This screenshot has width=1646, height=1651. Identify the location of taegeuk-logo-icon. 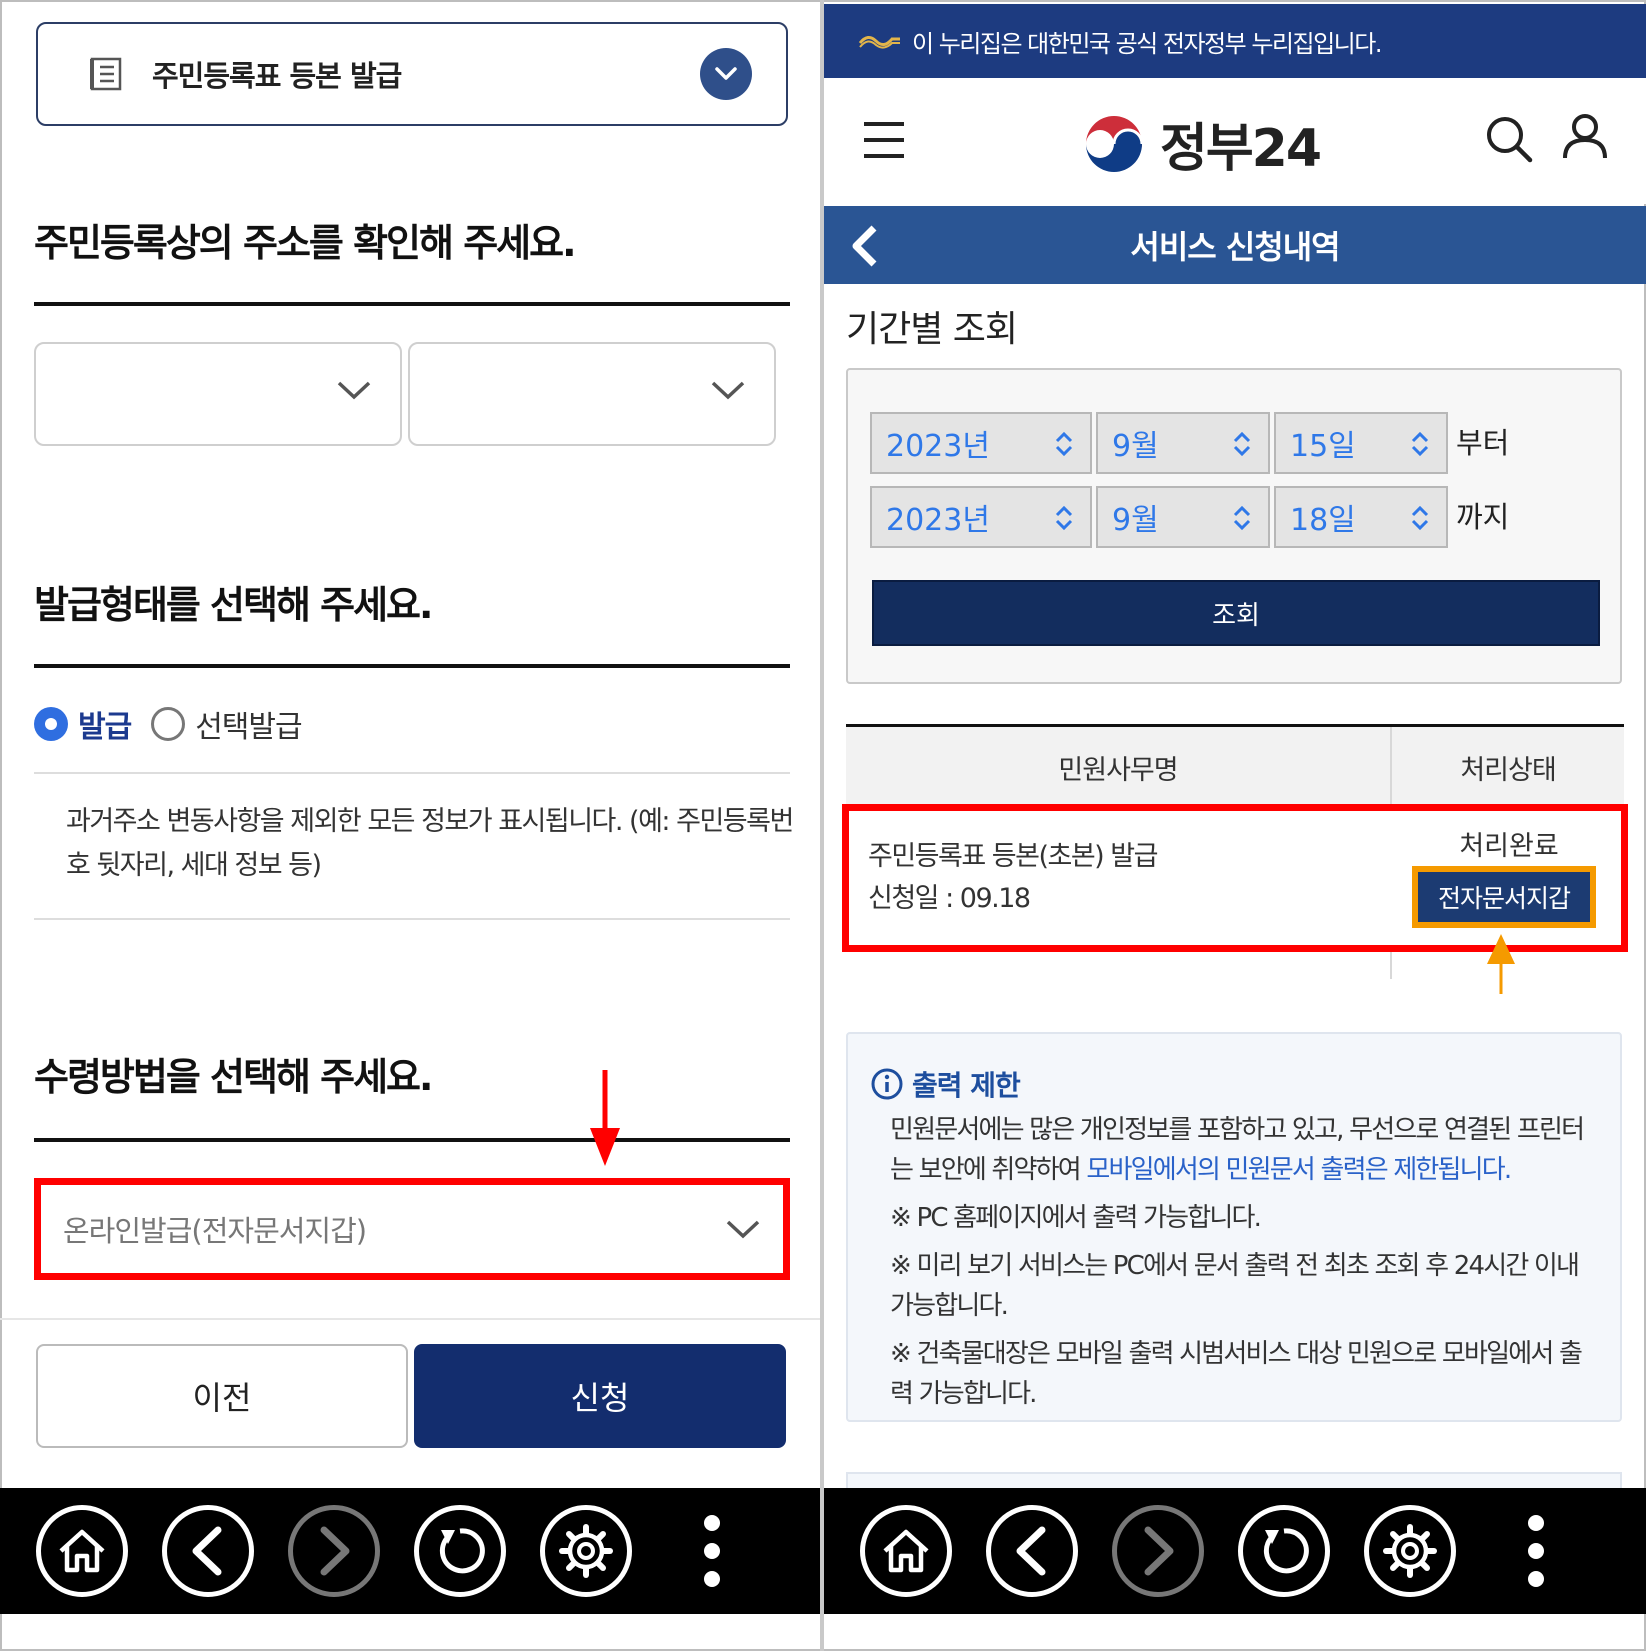
(1115, 143).